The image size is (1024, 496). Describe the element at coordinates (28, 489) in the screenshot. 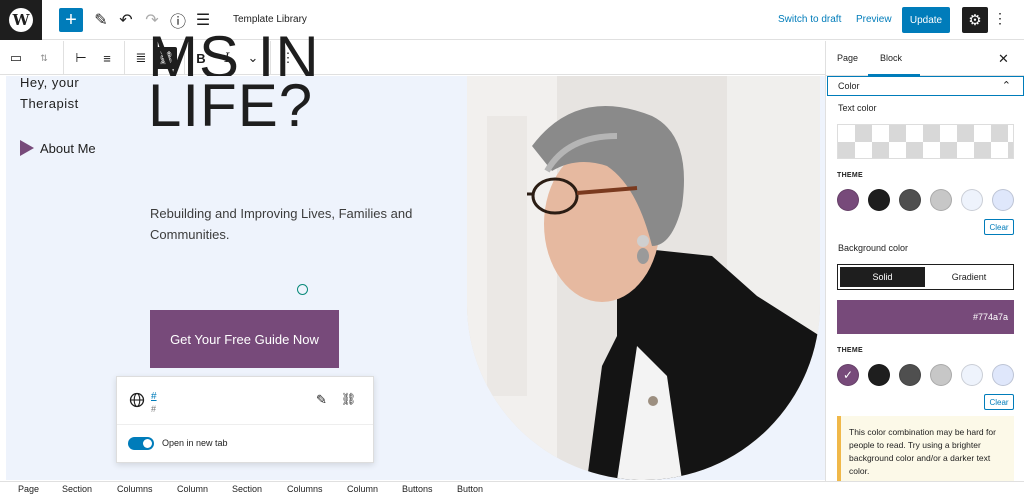

I see `breadcrumb-item: Page` at that location.